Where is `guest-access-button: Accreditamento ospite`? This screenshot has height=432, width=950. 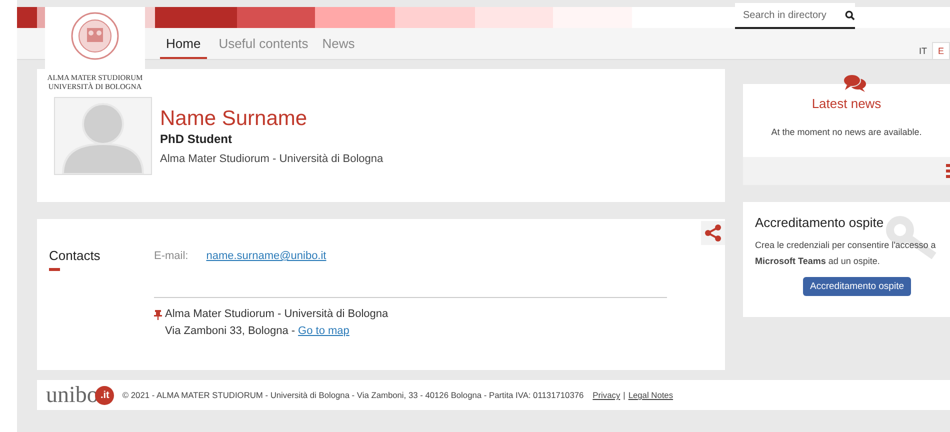
guest-access-button: Accreditamento ospite is located at coordinates (857, 286).